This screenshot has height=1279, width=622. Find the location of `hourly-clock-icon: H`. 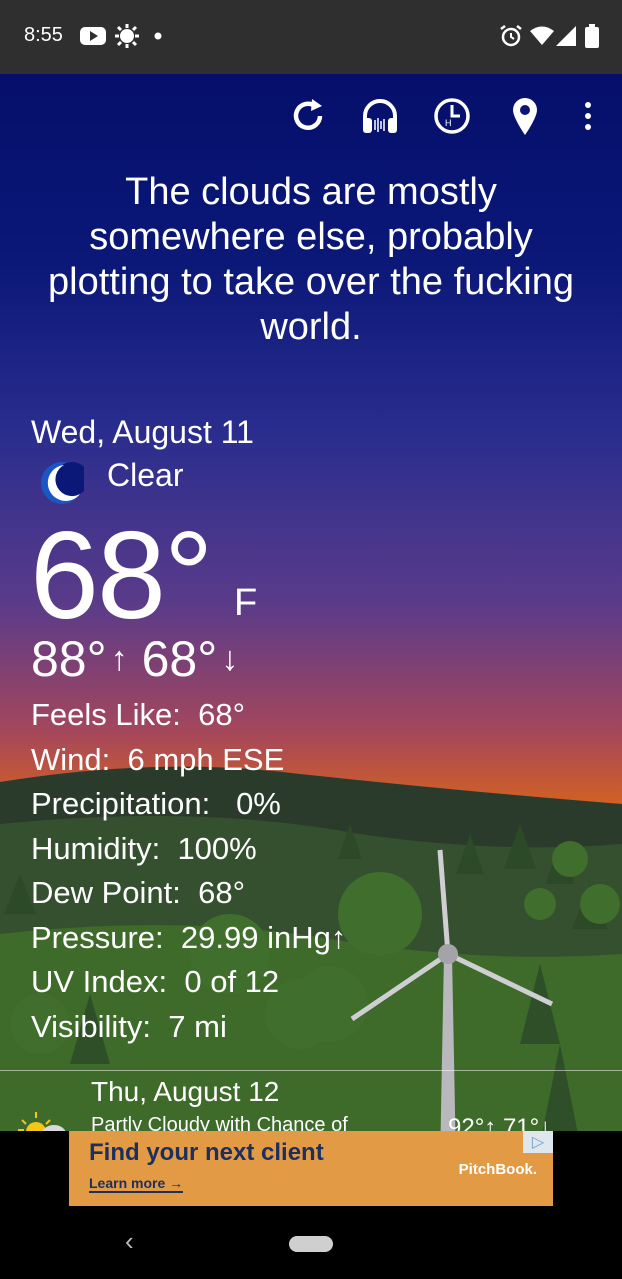

hourly-clock-icon: H is located at coordinates (452, 116).